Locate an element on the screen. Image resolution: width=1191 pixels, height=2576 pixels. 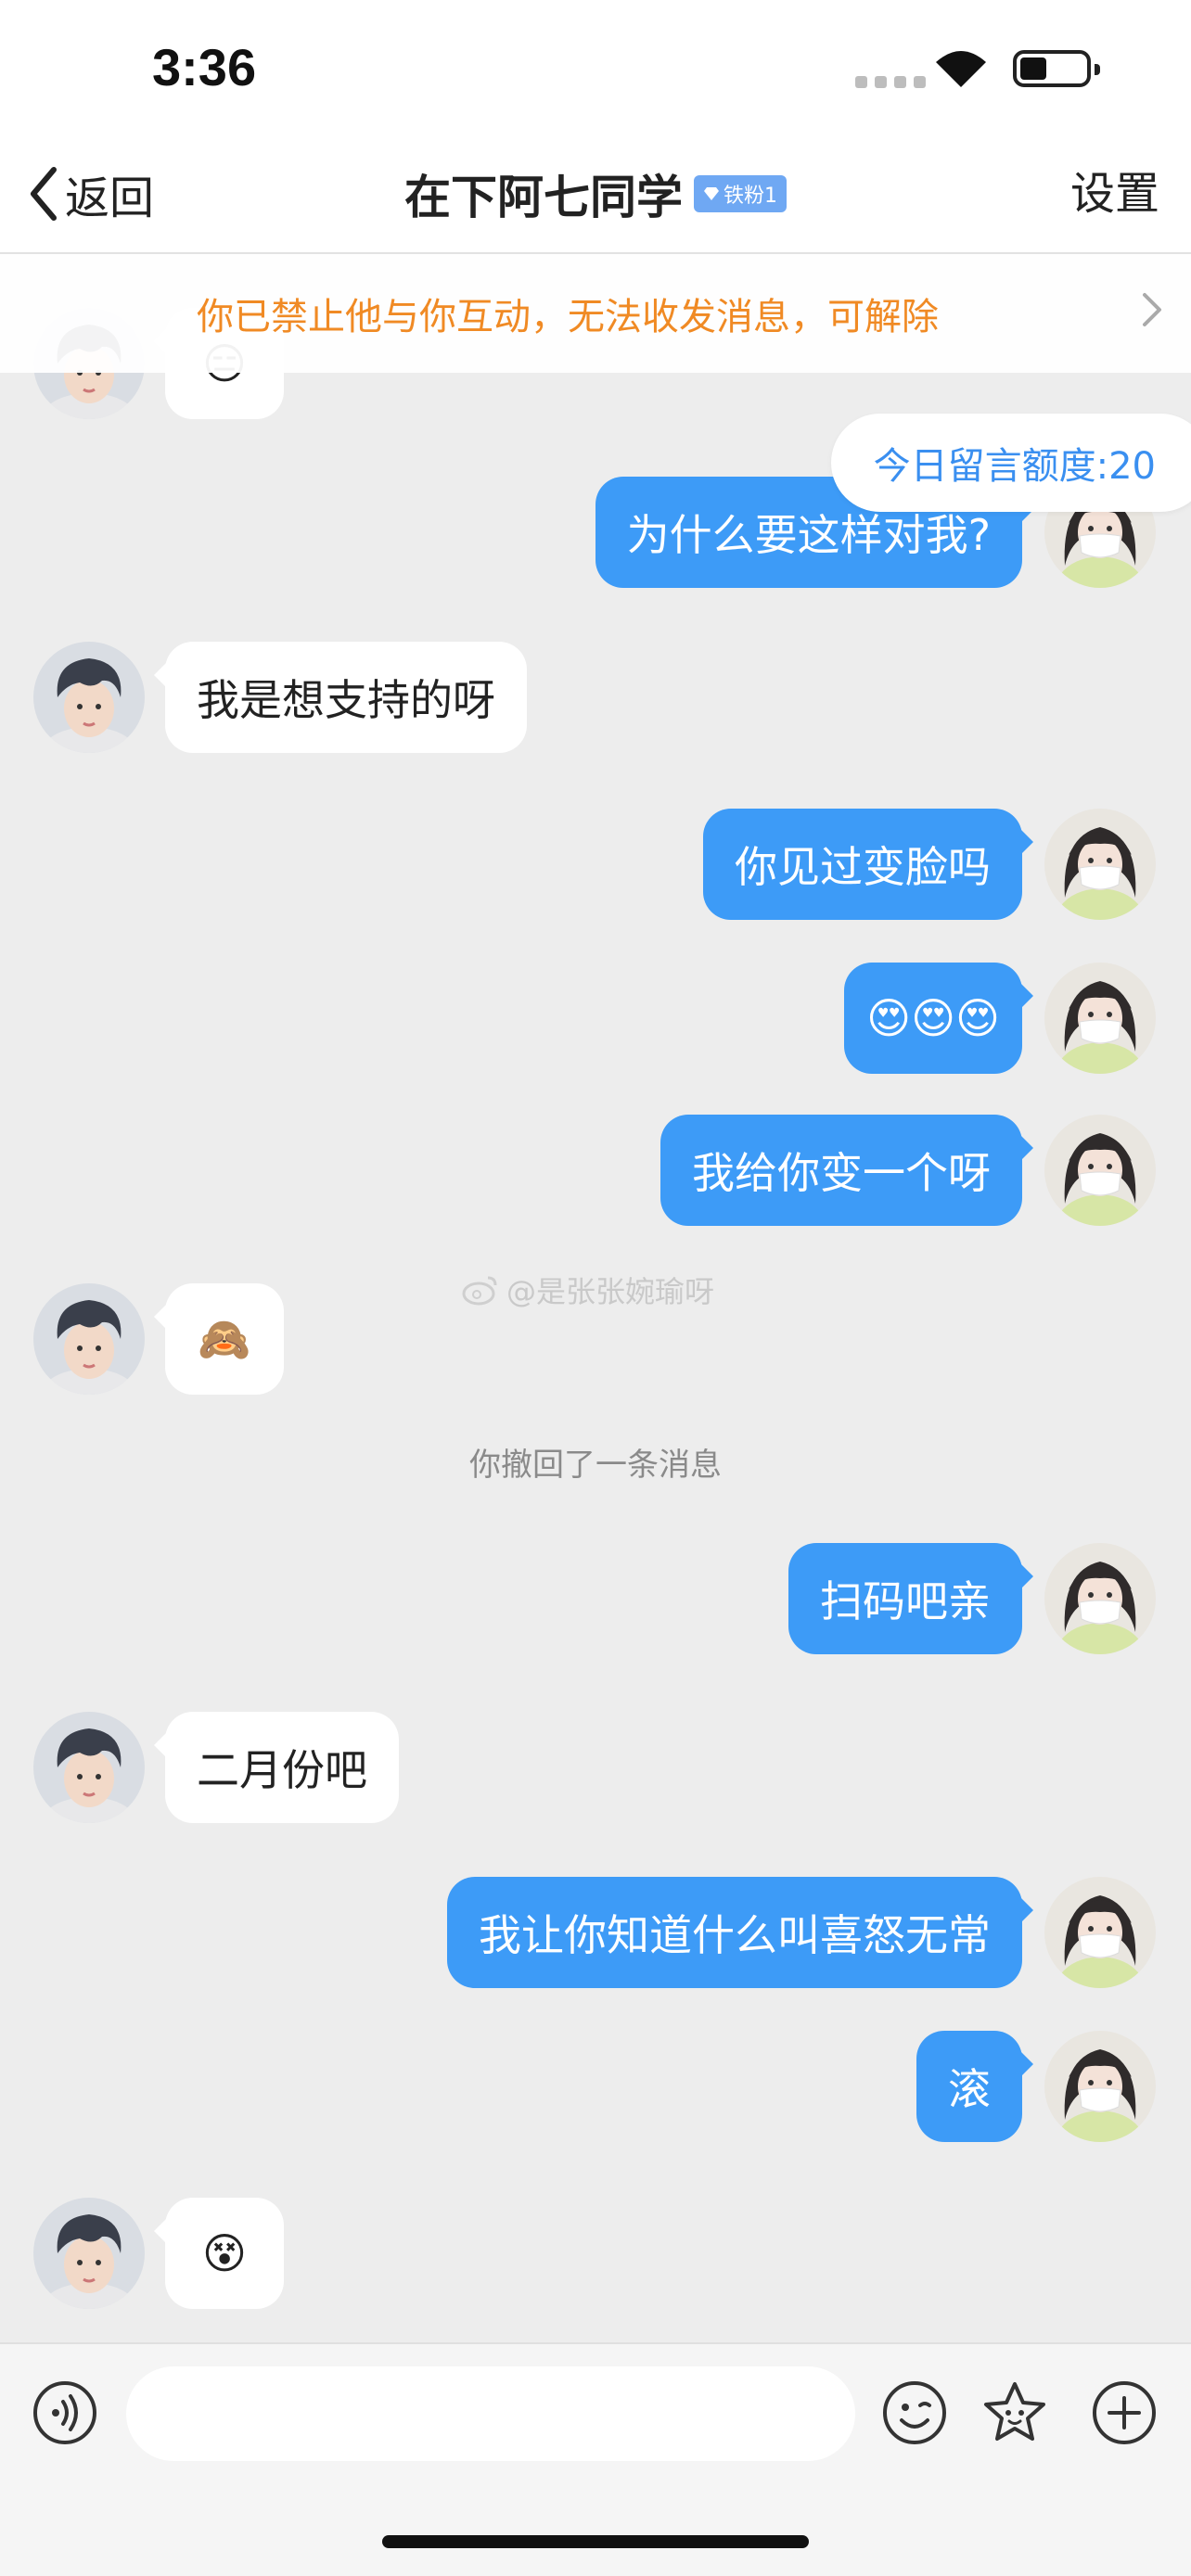
emoji-message: 😵 is located at coordinates (224, 2253).